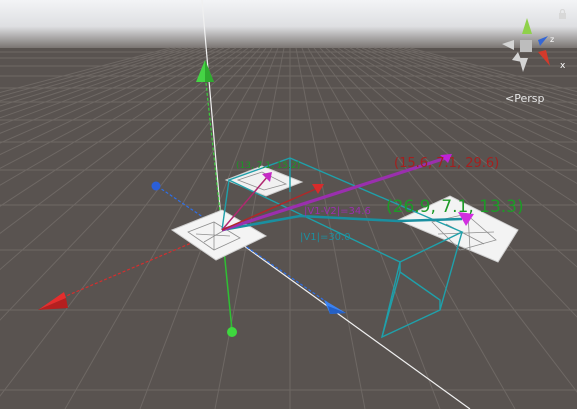 The height and width of the screenshot is (409, 577). Describe the element at coordinates (232, 332) in the screenshot. I see `y-negative-handle` at that location.